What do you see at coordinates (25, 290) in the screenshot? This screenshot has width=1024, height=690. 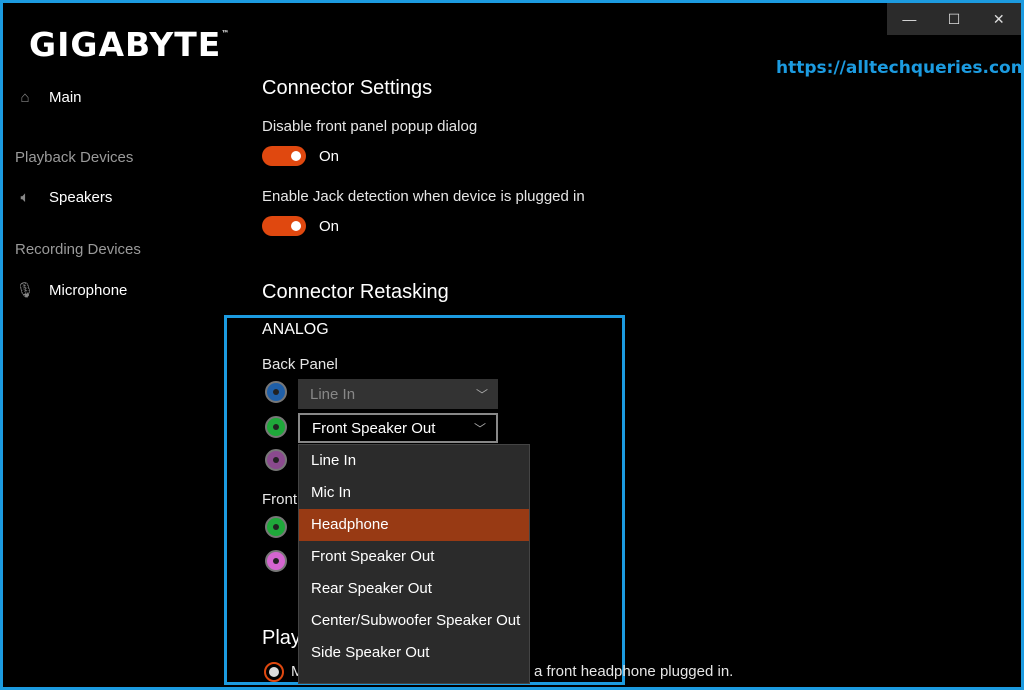 I see `microphone-icon: 🎙︎` at bounding box center [25, 290].